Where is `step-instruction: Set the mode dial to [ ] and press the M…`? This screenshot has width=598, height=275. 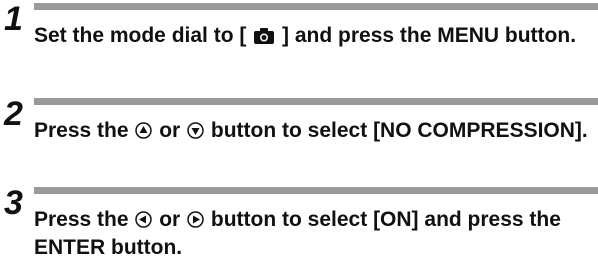 step-instruction: Set the mode dial to [ ] and press the M… is located at coordinates (312, 36).